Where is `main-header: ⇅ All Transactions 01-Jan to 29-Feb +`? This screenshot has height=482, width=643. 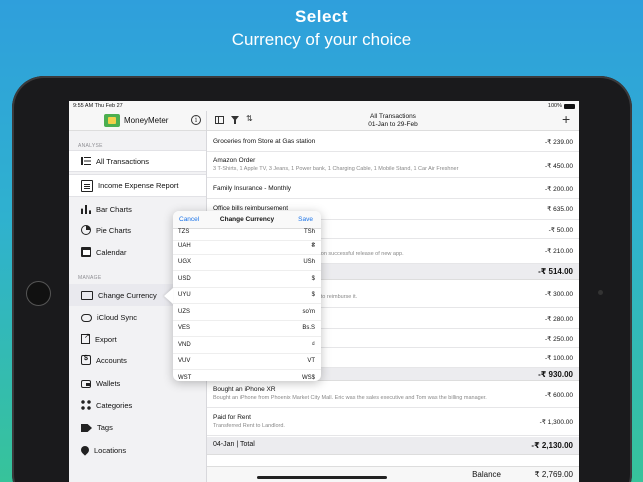 main-header: ⇅ All Transactions 01-Jan to 29-Feb + is located at coordinates (393, 121).